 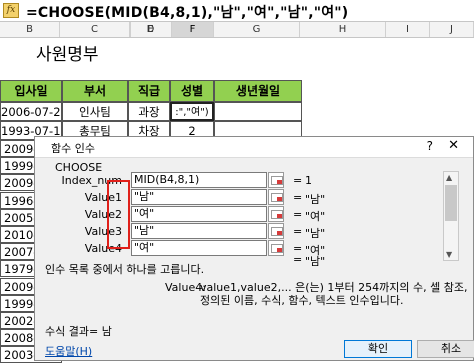 What do you see at coordinates (30, 29) in the screenshot?
I see `column-header-b: B` at bounding box center [30, 29].